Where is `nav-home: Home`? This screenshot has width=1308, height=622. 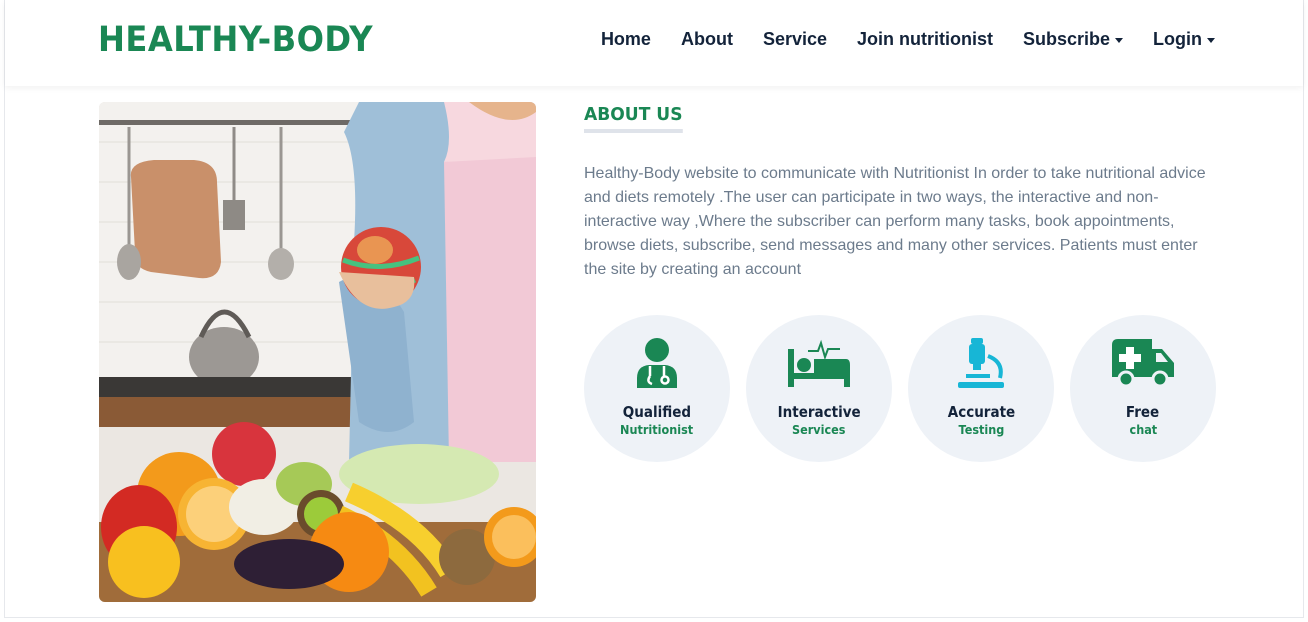
nav-home: Home is located at coordinates (626, 39).